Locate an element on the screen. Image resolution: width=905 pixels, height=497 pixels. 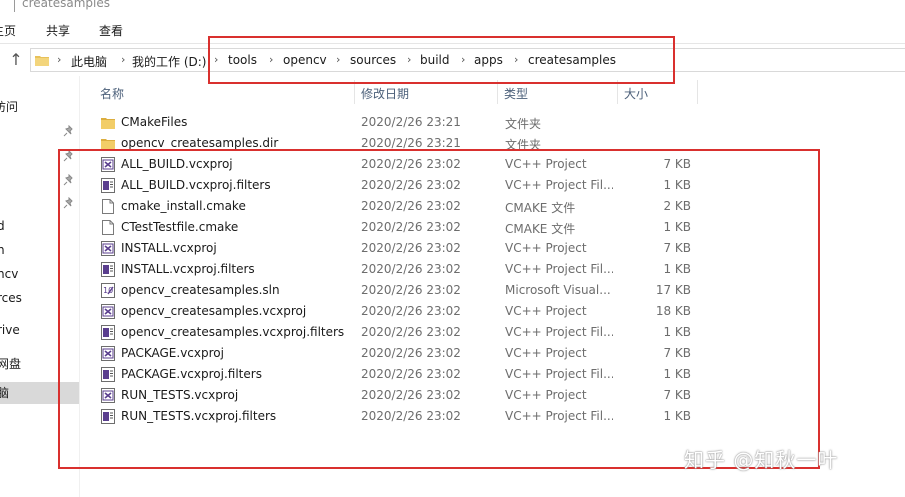
annotation-box-path is located at coordinates (441, 60).